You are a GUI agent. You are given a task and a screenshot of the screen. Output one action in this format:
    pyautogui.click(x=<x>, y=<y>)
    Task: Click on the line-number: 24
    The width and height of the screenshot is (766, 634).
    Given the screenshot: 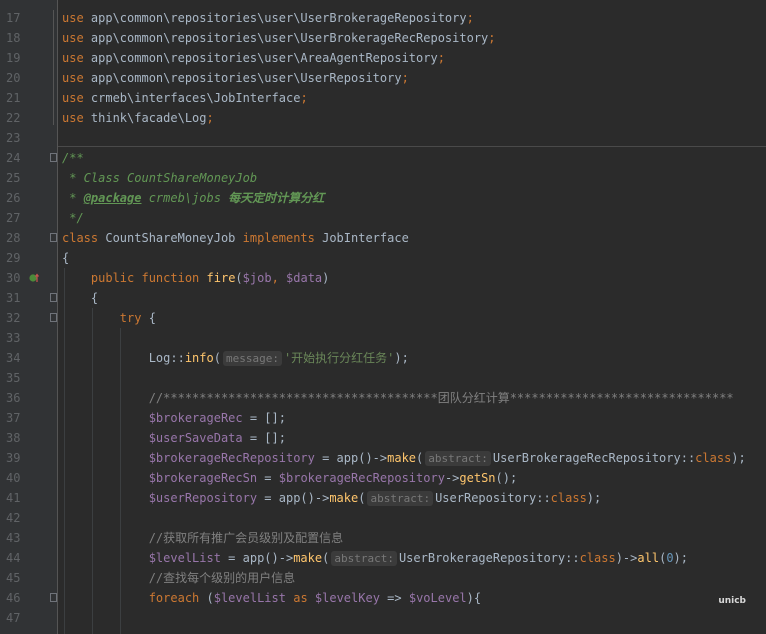 What is the action you would take?
    pyautogui.click(x=13, y=158)
    